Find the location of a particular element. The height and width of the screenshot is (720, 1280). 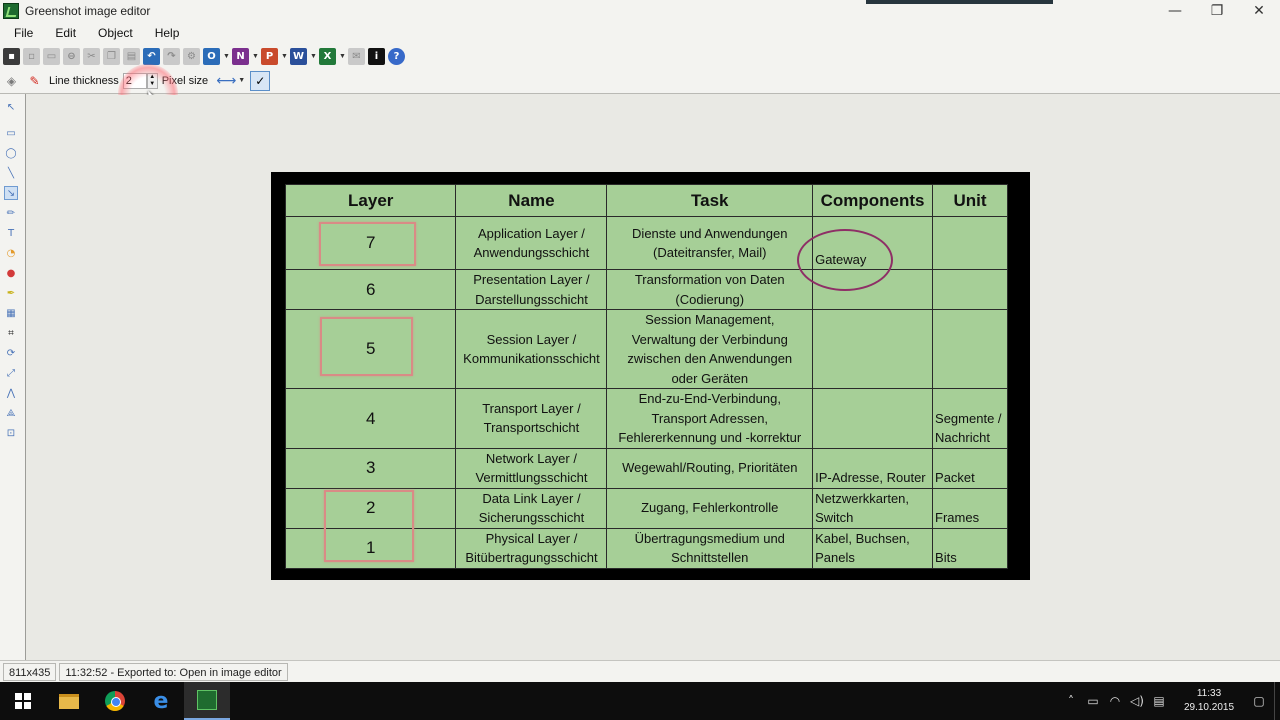

resize-tool-icon: ⤢ is located at coordinates (11, 373).